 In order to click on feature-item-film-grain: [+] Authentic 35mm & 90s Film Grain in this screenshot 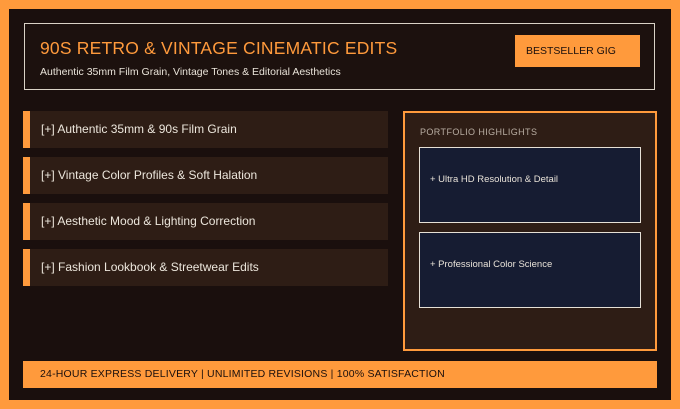, I will do `click(205, 129)`.